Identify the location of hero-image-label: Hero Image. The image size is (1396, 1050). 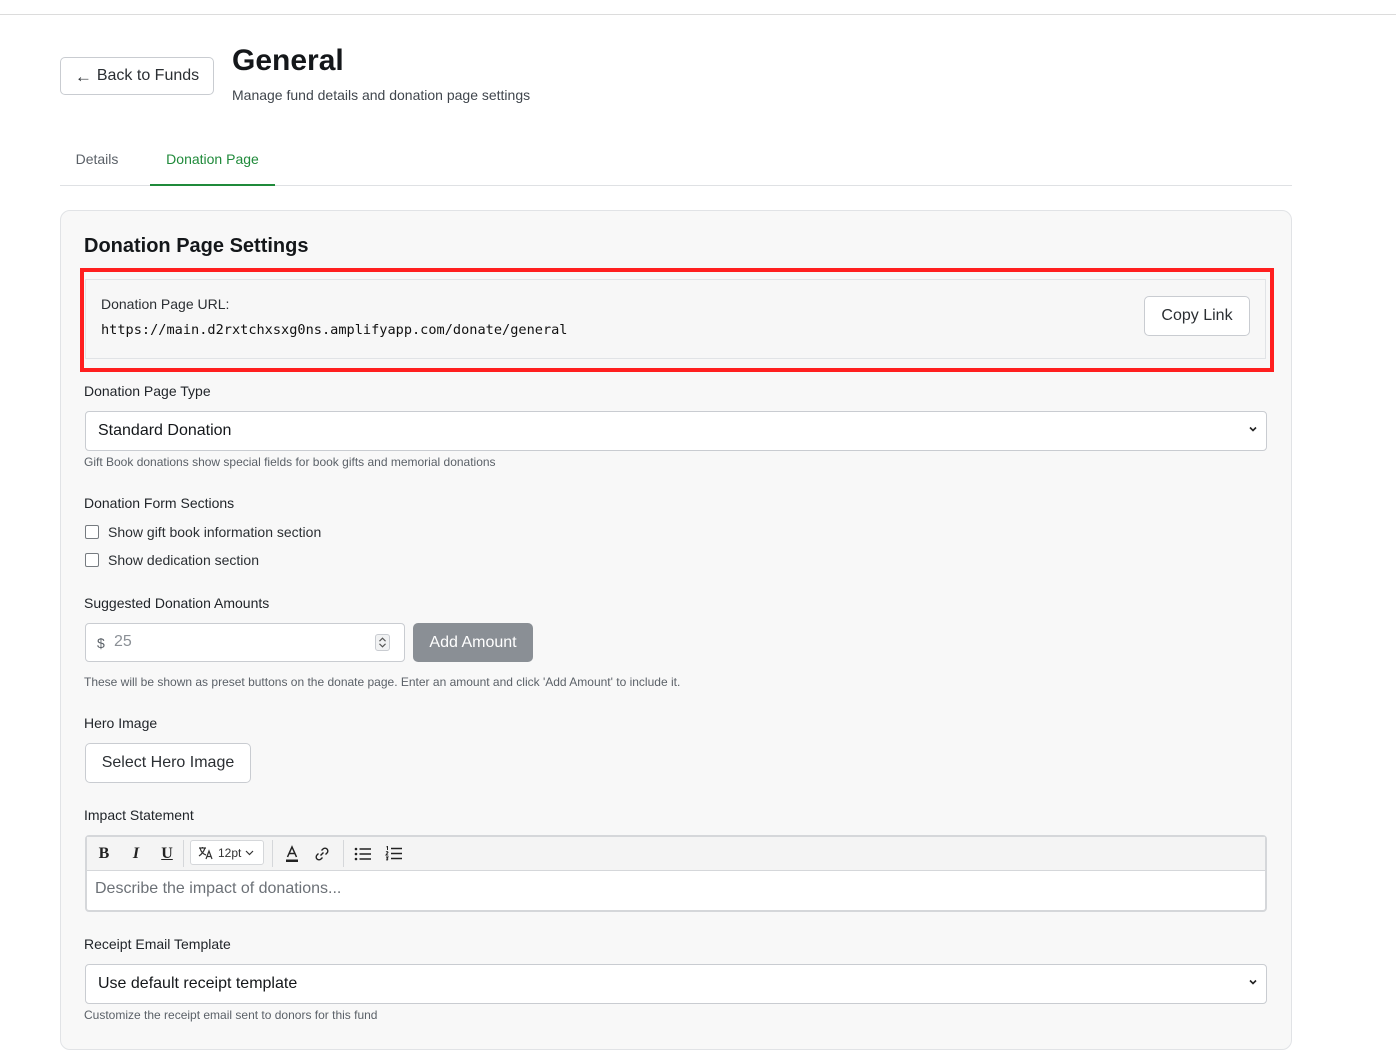
(121, 723).